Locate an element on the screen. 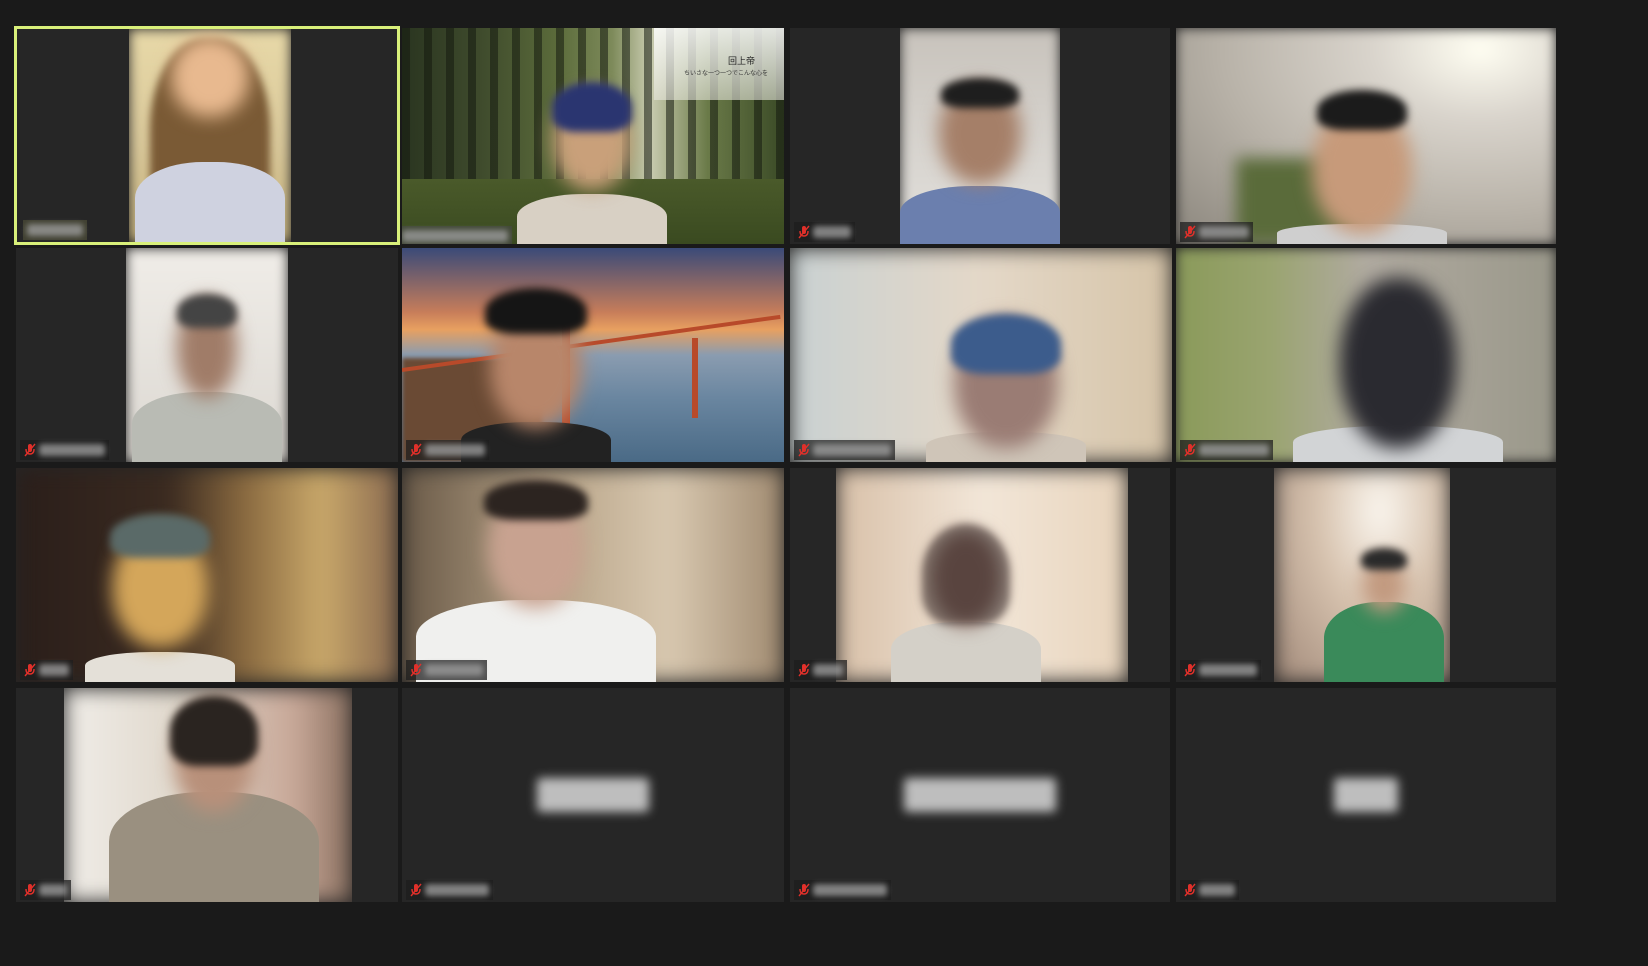  participant-tile: 回上帝 ちいさな一つ一つでこんな心を is located at coordinates (593, 136).